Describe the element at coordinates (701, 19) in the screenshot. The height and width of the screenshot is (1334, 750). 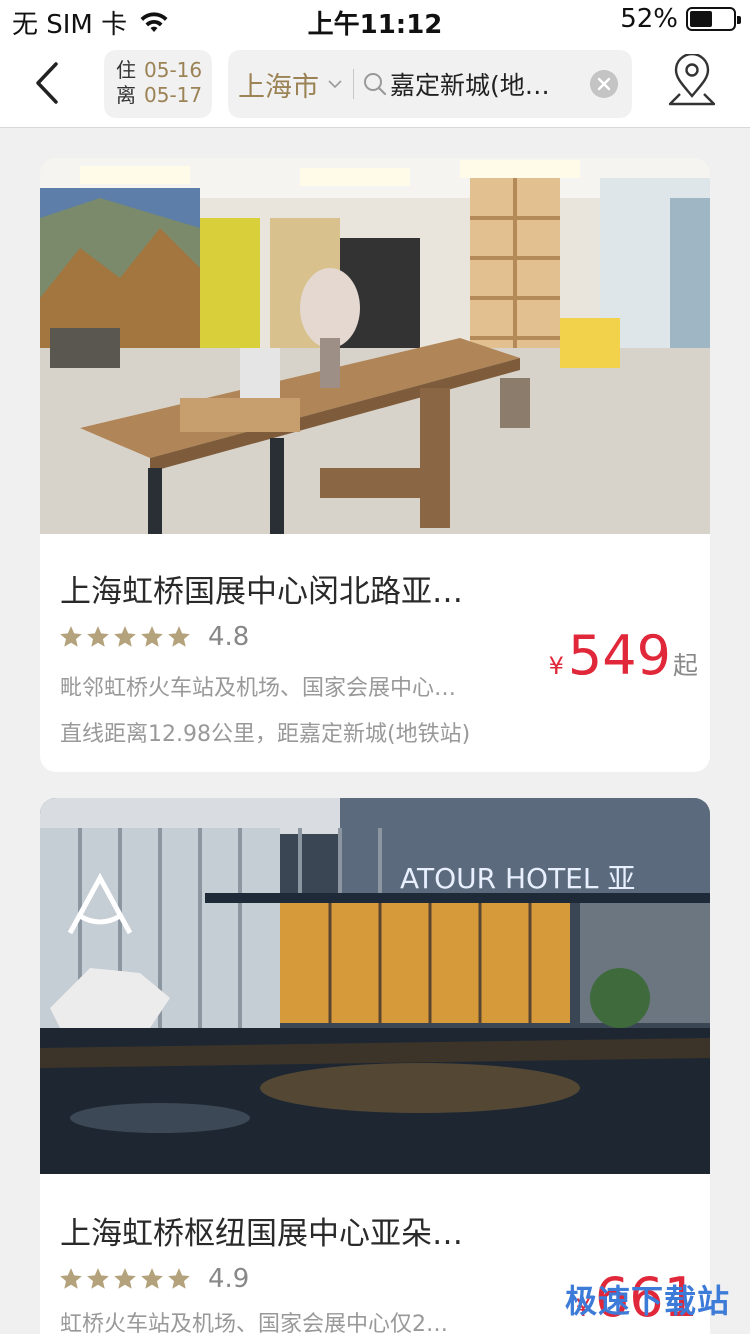
I see `battery-fill` at that location.